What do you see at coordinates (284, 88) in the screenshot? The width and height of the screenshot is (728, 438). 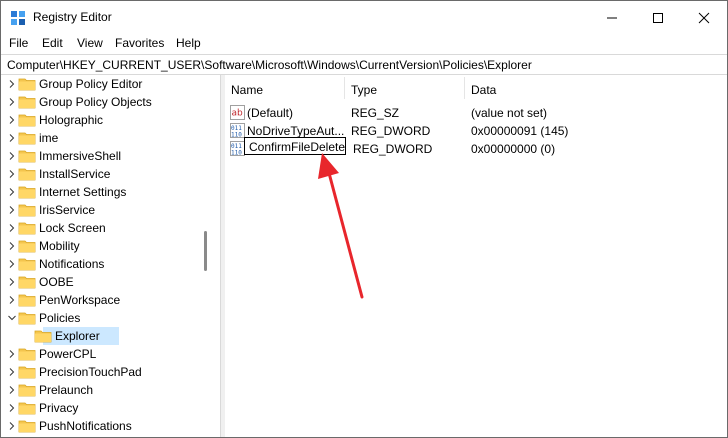 I see `column-header-name: Name` at bounding box center [284, 88].